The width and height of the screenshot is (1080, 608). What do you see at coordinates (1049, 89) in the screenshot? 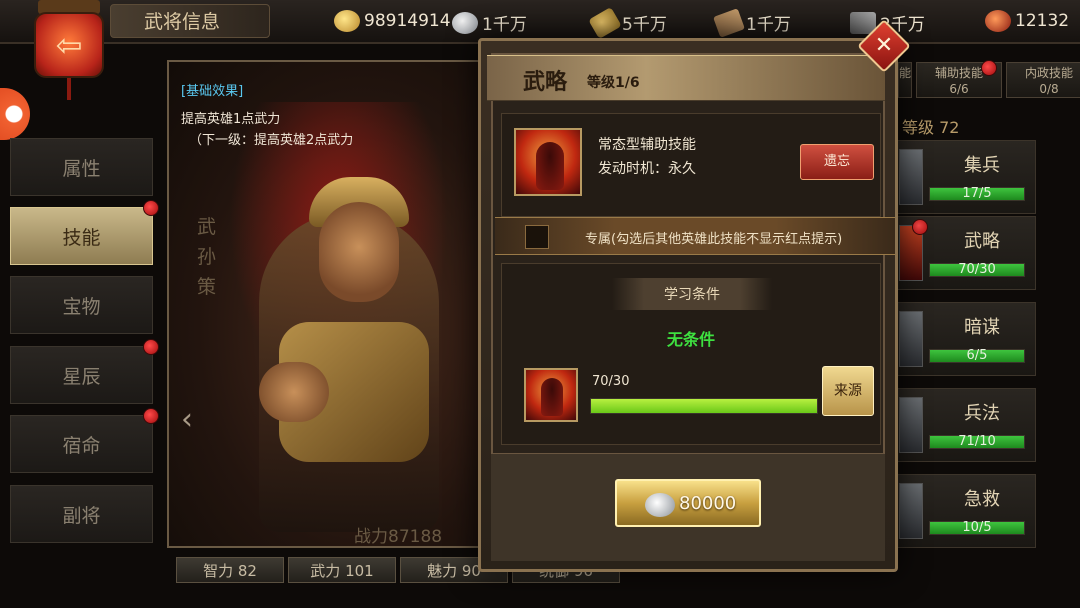
I see `tab-count: 0/8` at bounding box center [1049, 89].